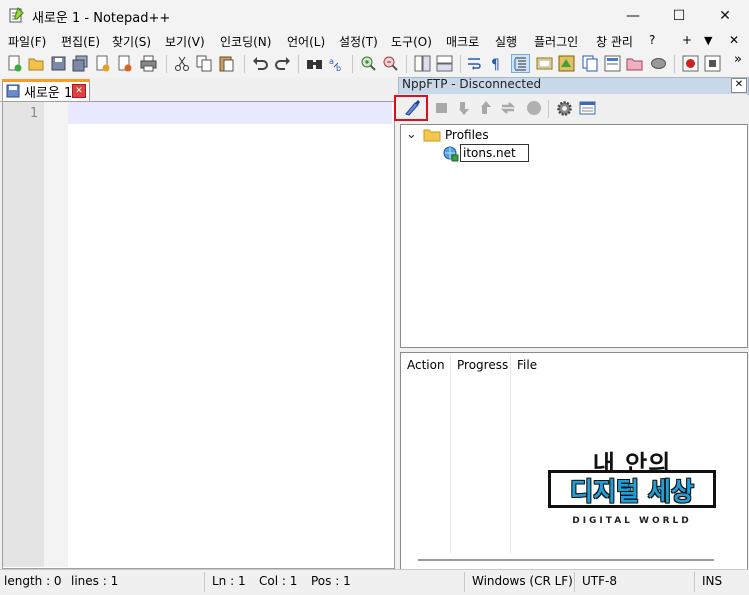 This screenshot has width=749, height=595. Describe the element at coordinates (229, 581) in the screenshot. I see `status-line-number: Ln : 1` at that location.